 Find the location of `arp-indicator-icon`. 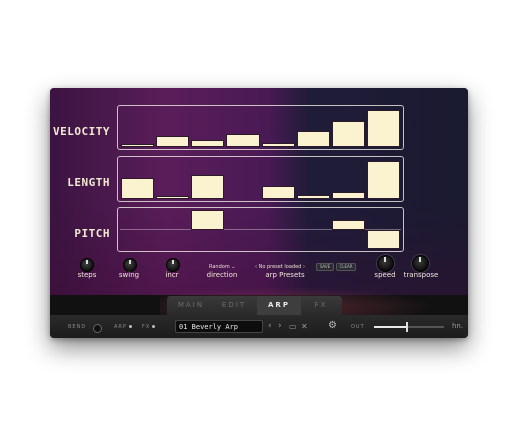

arp-indicator-icon is located at coordinates (130, 326).